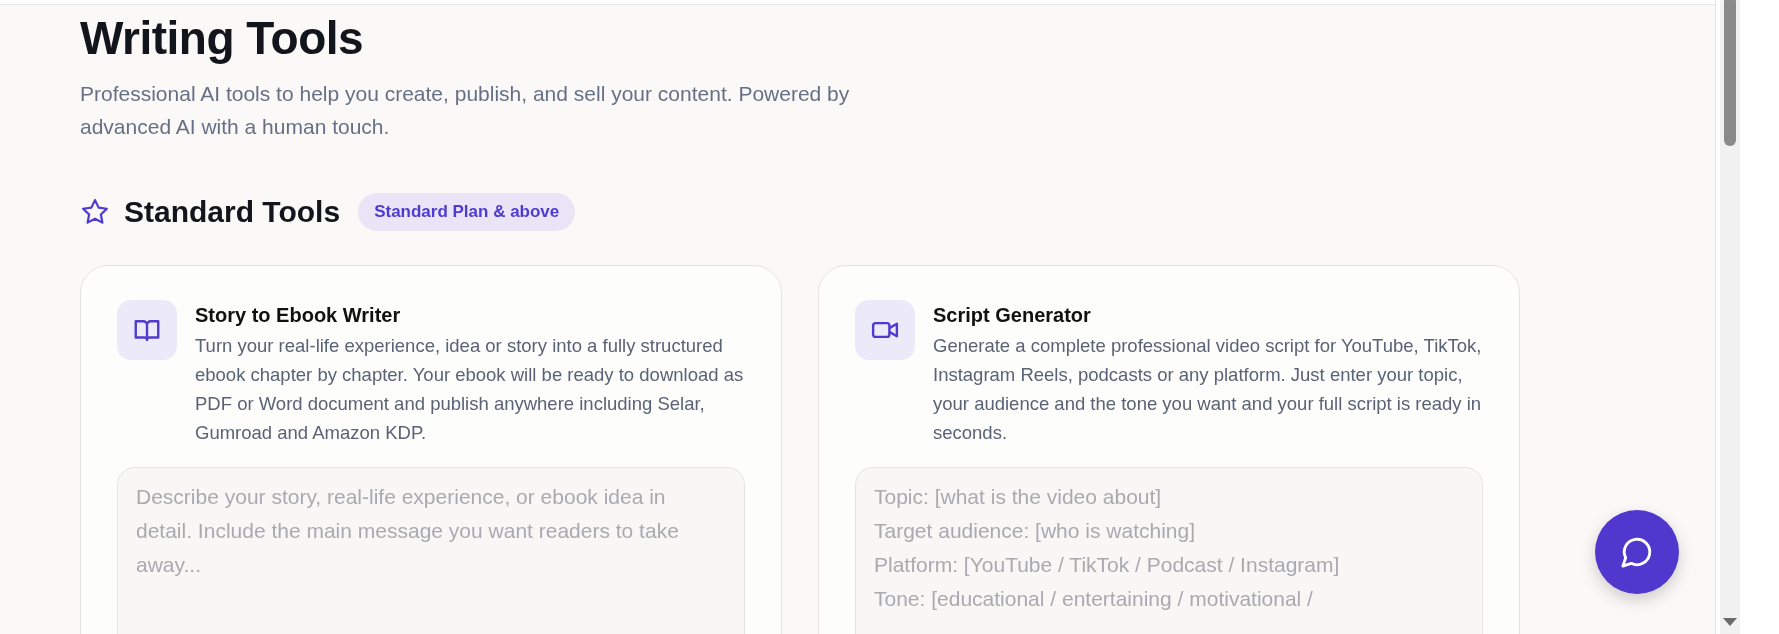  I want to click on page-title: Writing Tools, so click(222, 38).